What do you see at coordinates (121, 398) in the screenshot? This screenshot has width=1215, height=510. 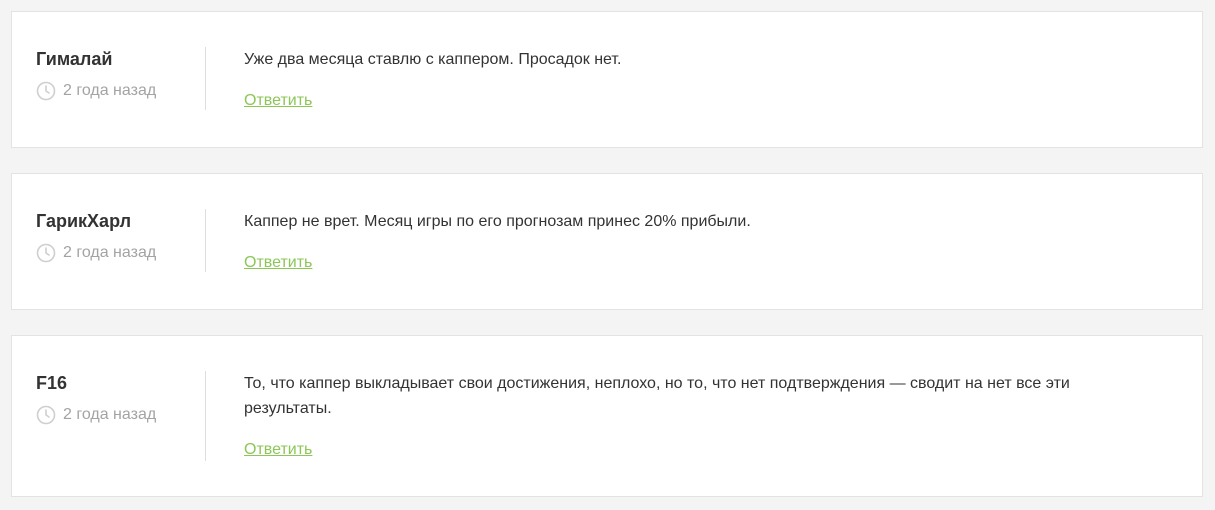 I see `comment-meta: F16 2 года назад` at bounding box center [121, 398].